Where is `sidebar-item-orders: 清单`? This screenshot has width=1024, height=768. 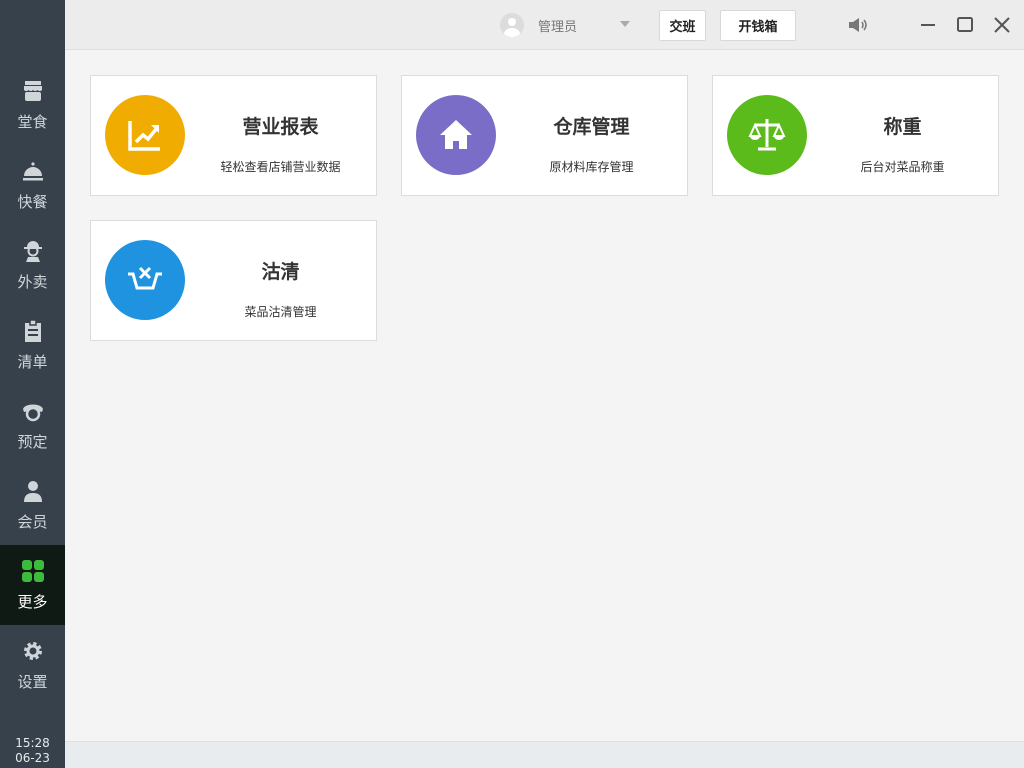
sidebar-item-orders: 清单 is located at coordinates (32, 345).